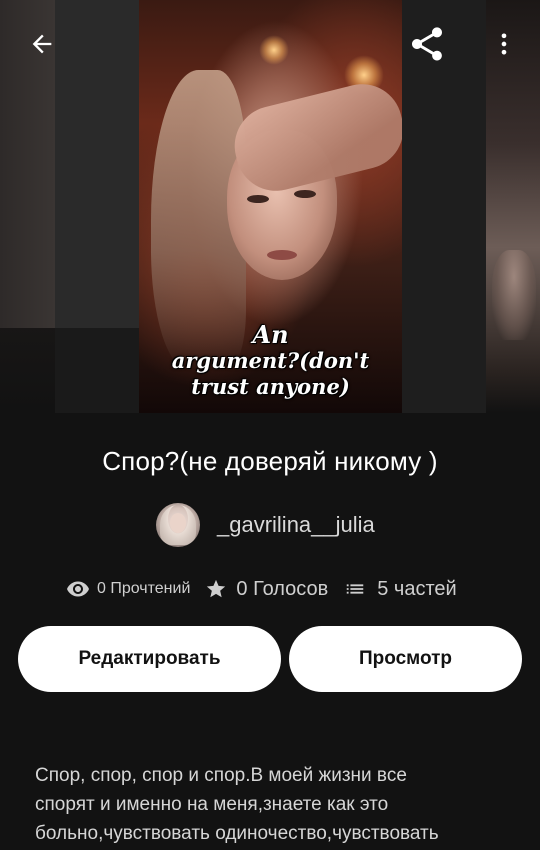  What do you see at coordinates (270, 386) in the screenshot?
I see `cover-text-line: trust anyone)` at bounding box center [270, 386].